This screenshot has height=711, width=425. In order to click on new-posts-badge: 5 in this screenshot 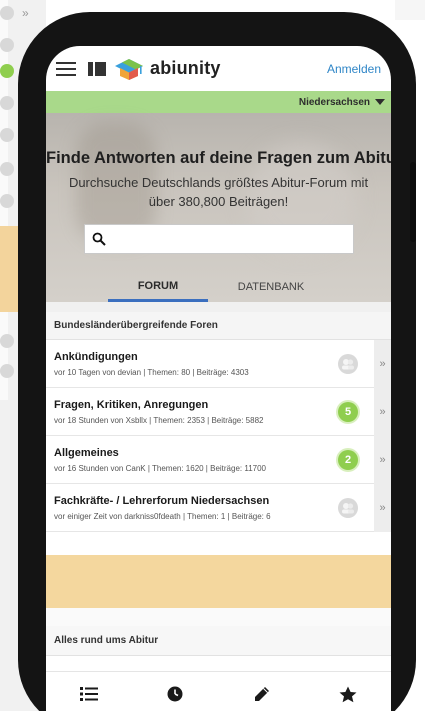, I will do `click(348, 412)`.